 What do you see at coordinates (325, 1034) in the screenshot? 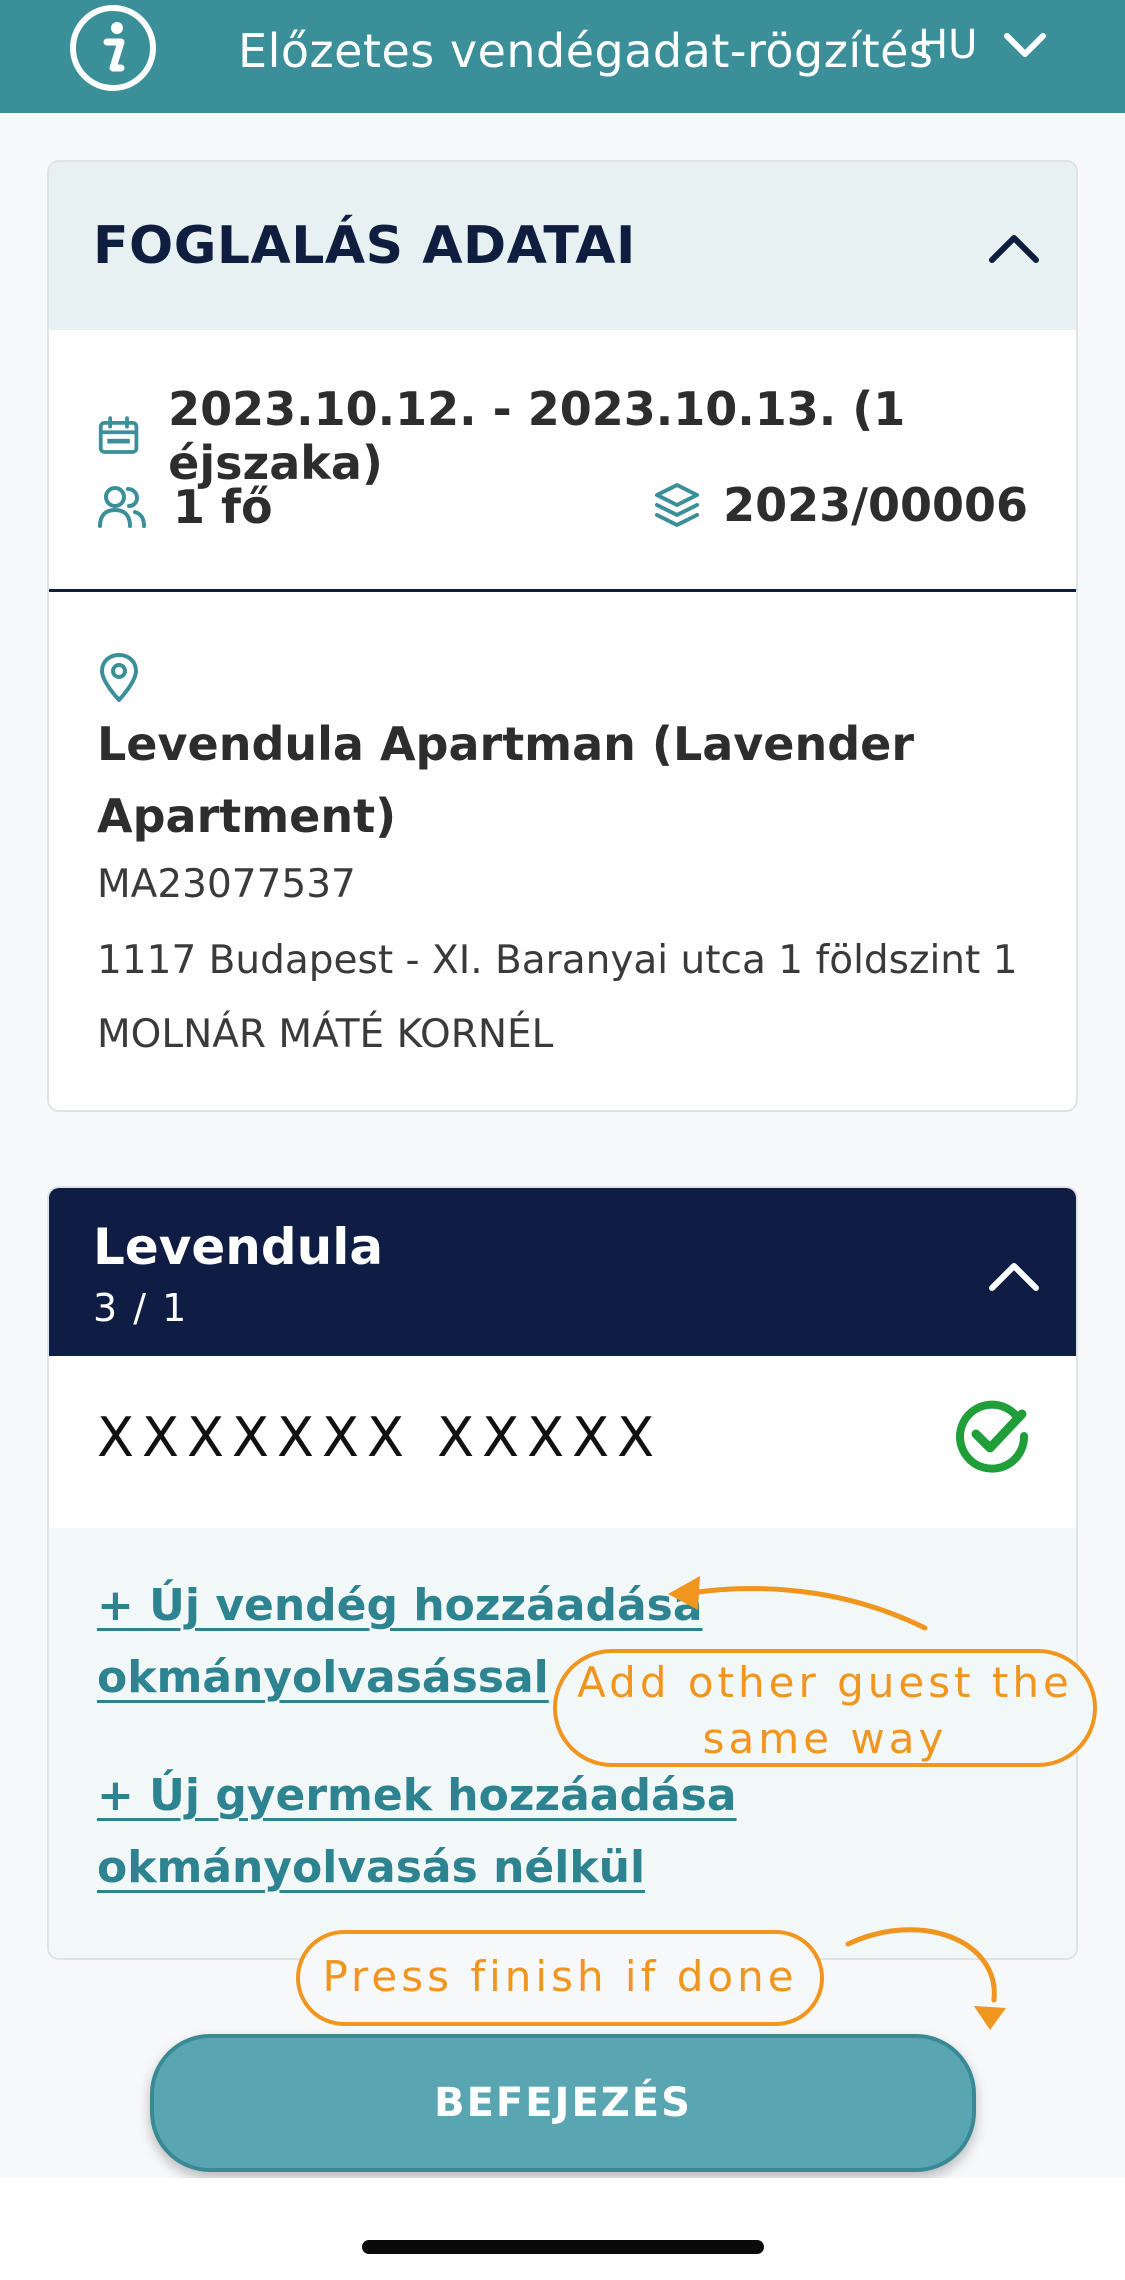
I see `apartment-owner: MOLNÁR MÁTÉ KORNÉL` at bounding box center [325, 1034].